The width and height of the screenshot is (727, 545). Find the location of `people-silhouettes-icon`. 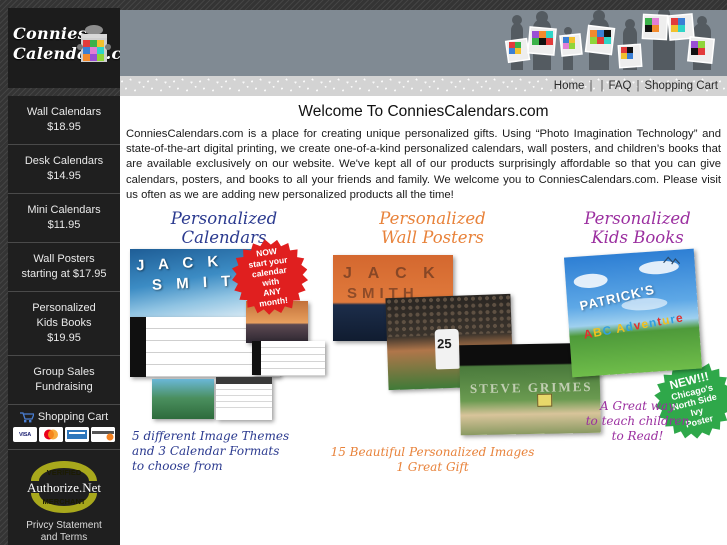

people-silhouettes-icon is located at coordinates (610, 40).